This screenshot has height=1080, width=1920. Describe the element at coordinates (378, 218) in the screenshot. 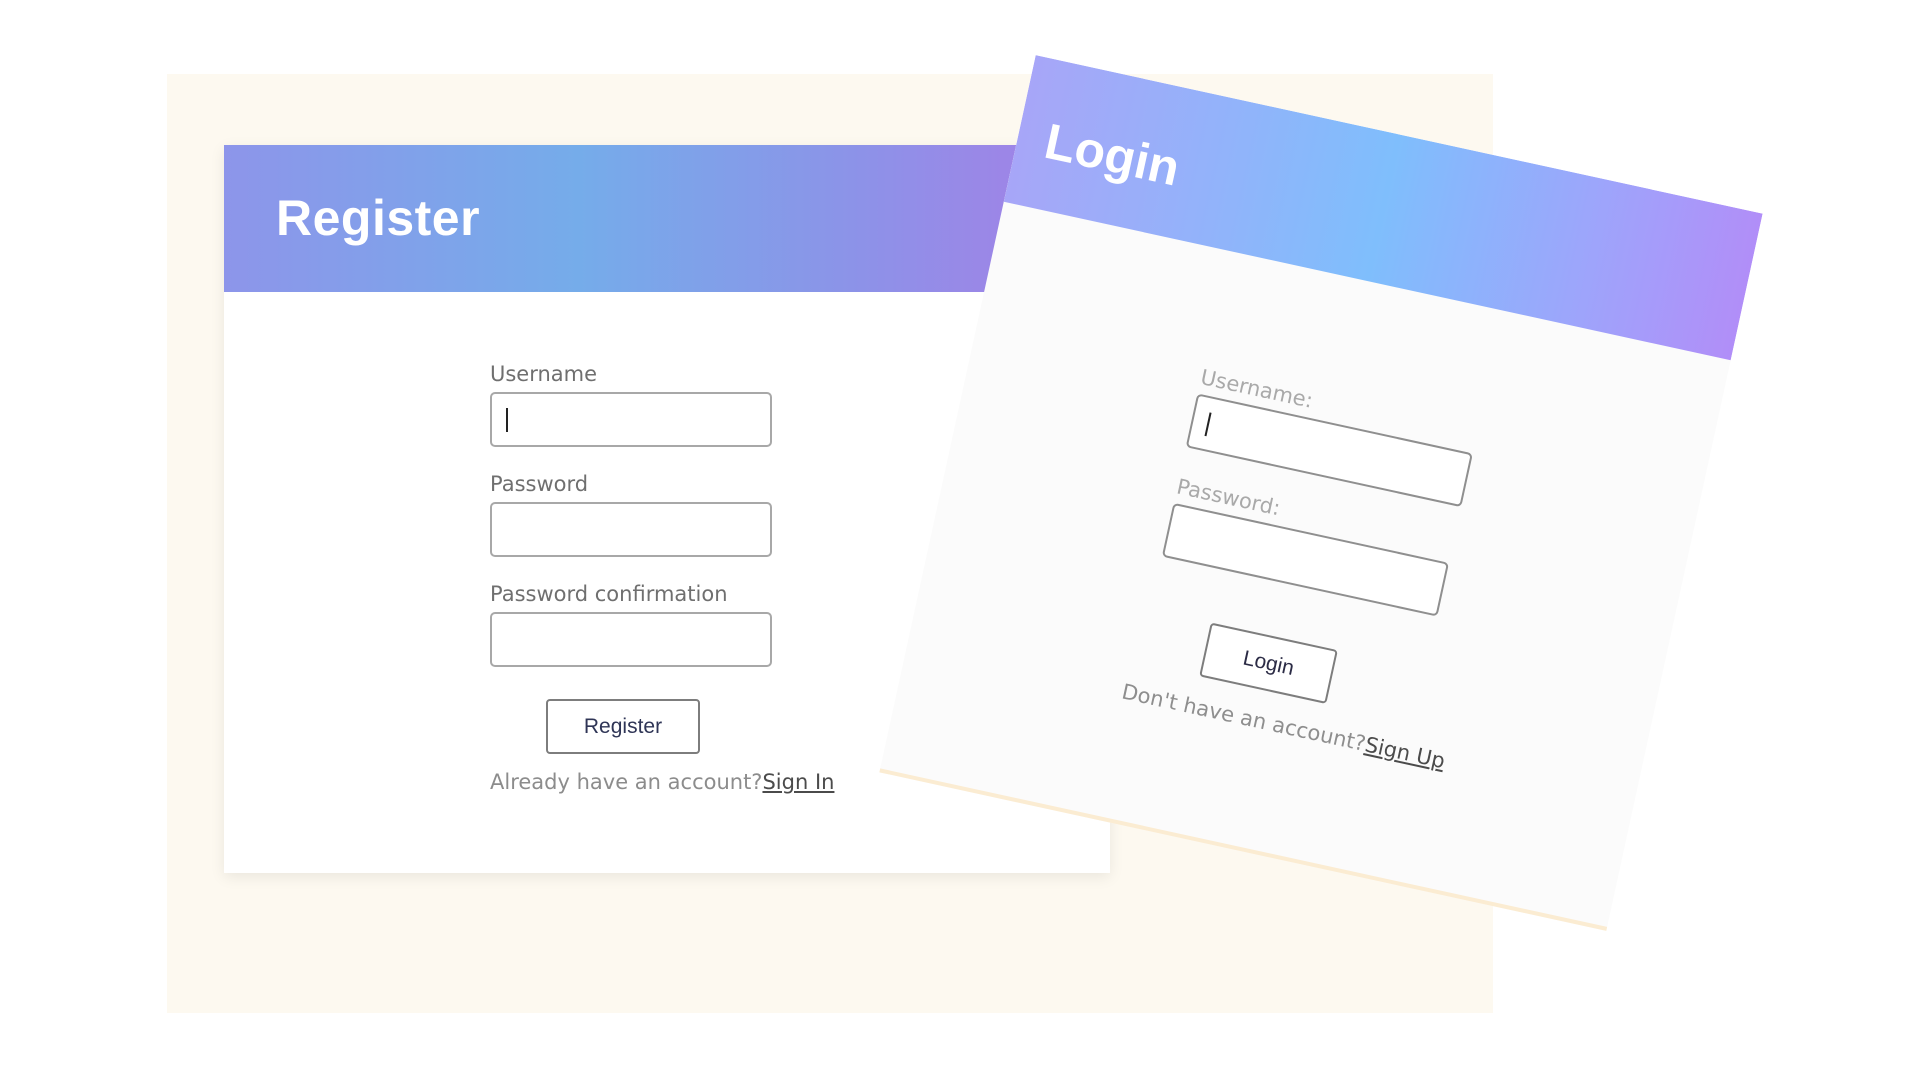

I see `register-title: Register` at that location.